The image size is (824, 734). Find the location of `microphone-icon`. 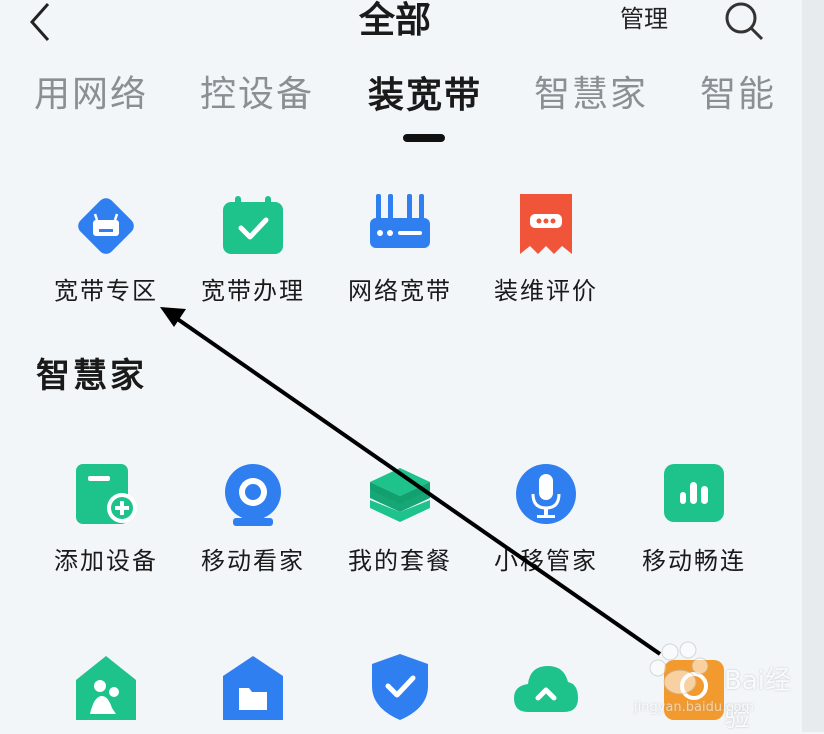

microphone-icon is located at coordinates (546, 494).